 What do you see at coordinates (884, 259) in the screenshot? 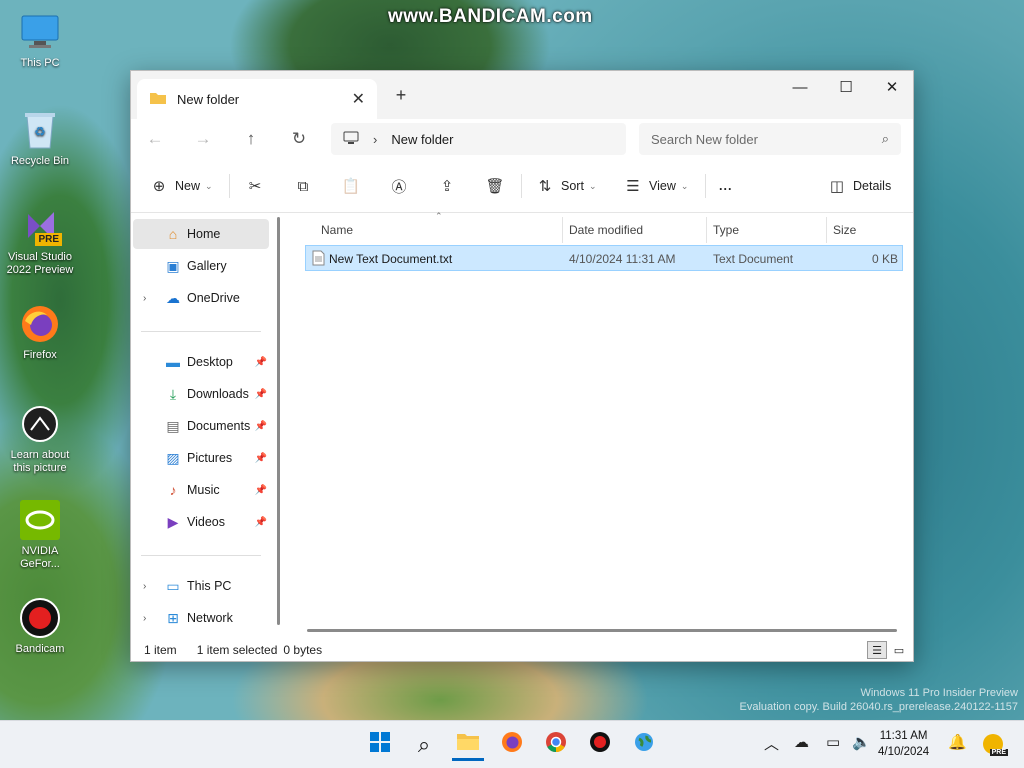
I see `file-size: 0 KB` at bounding box center [884, 259].